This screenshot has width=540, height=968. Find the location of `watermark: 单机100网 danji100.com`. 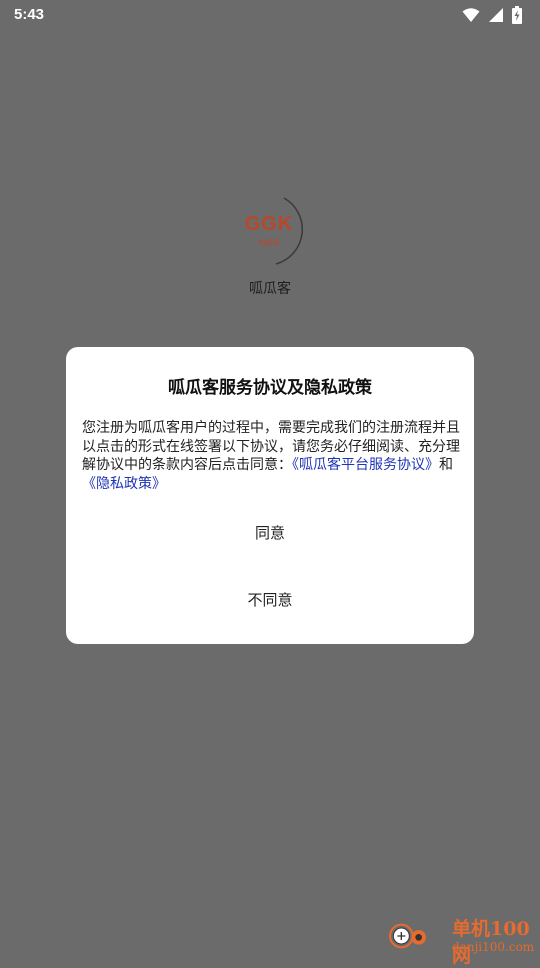

watermark: 单机100网 danji100.com is located at coordinates (463, 939).